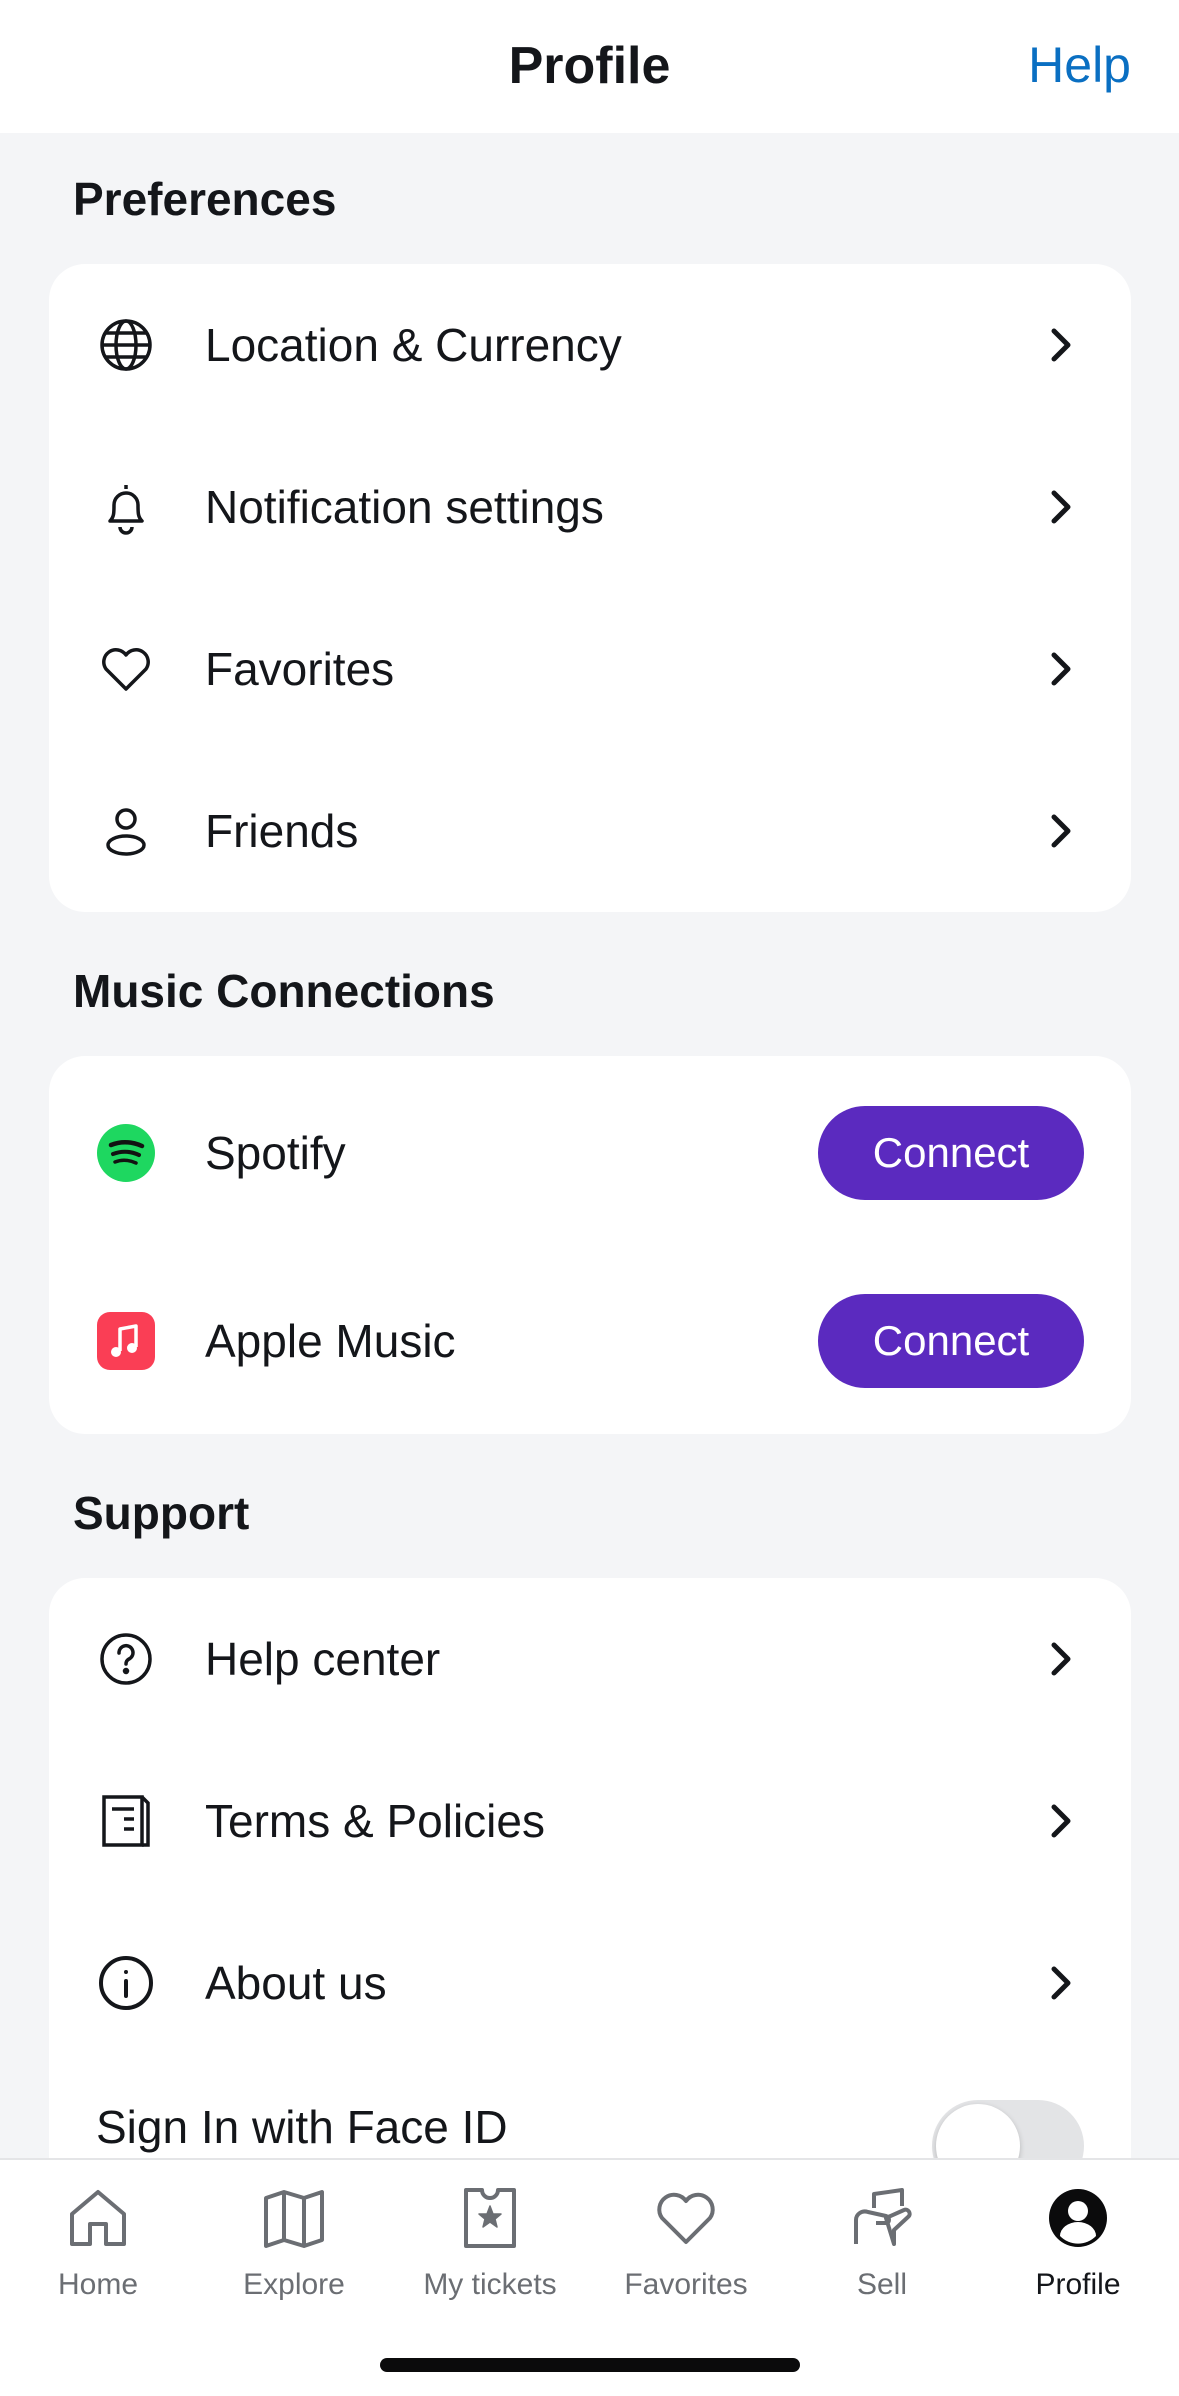 The height and width of the screenshot is (2396, 1179). What do you see at coordinates (282, 831) in the screenshot?
I see `friends-label: Friends` at bounding box center [282, 831].